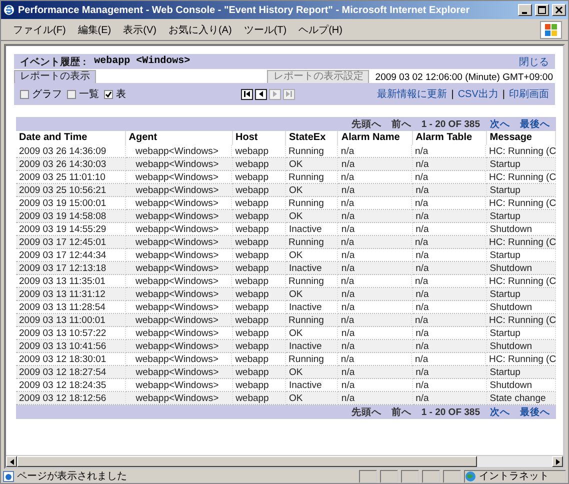 The height and width of the screenshot is (484, 569). I want to click on menu-item: 編集(E), so click(97, 29).